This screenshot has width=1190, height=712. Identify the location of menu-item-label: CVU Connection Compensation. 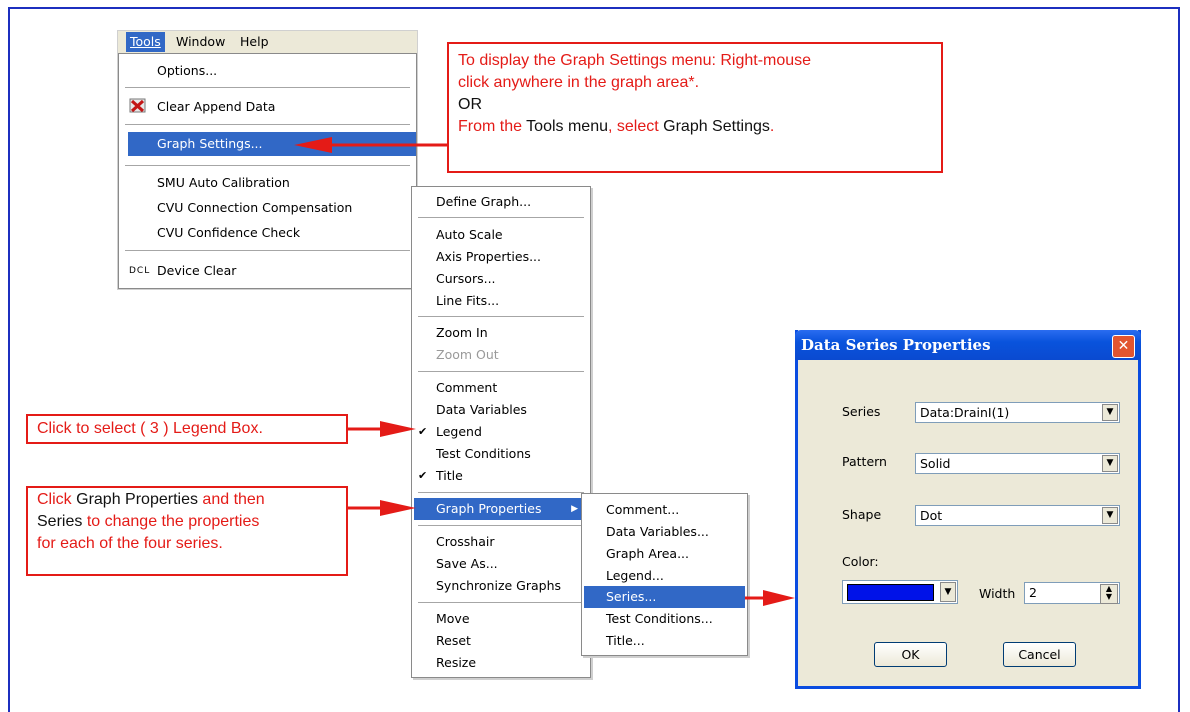
(255, 207).